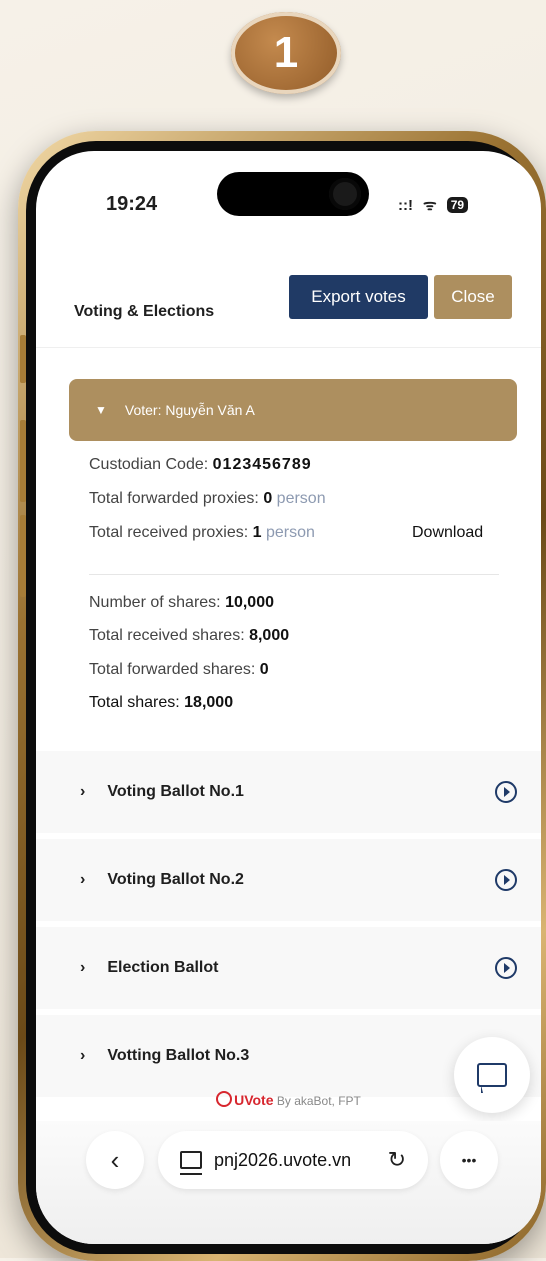 The width and height of the screenshot is (546, 1261). I want to click on more-button: •••, so click(469, 1160).